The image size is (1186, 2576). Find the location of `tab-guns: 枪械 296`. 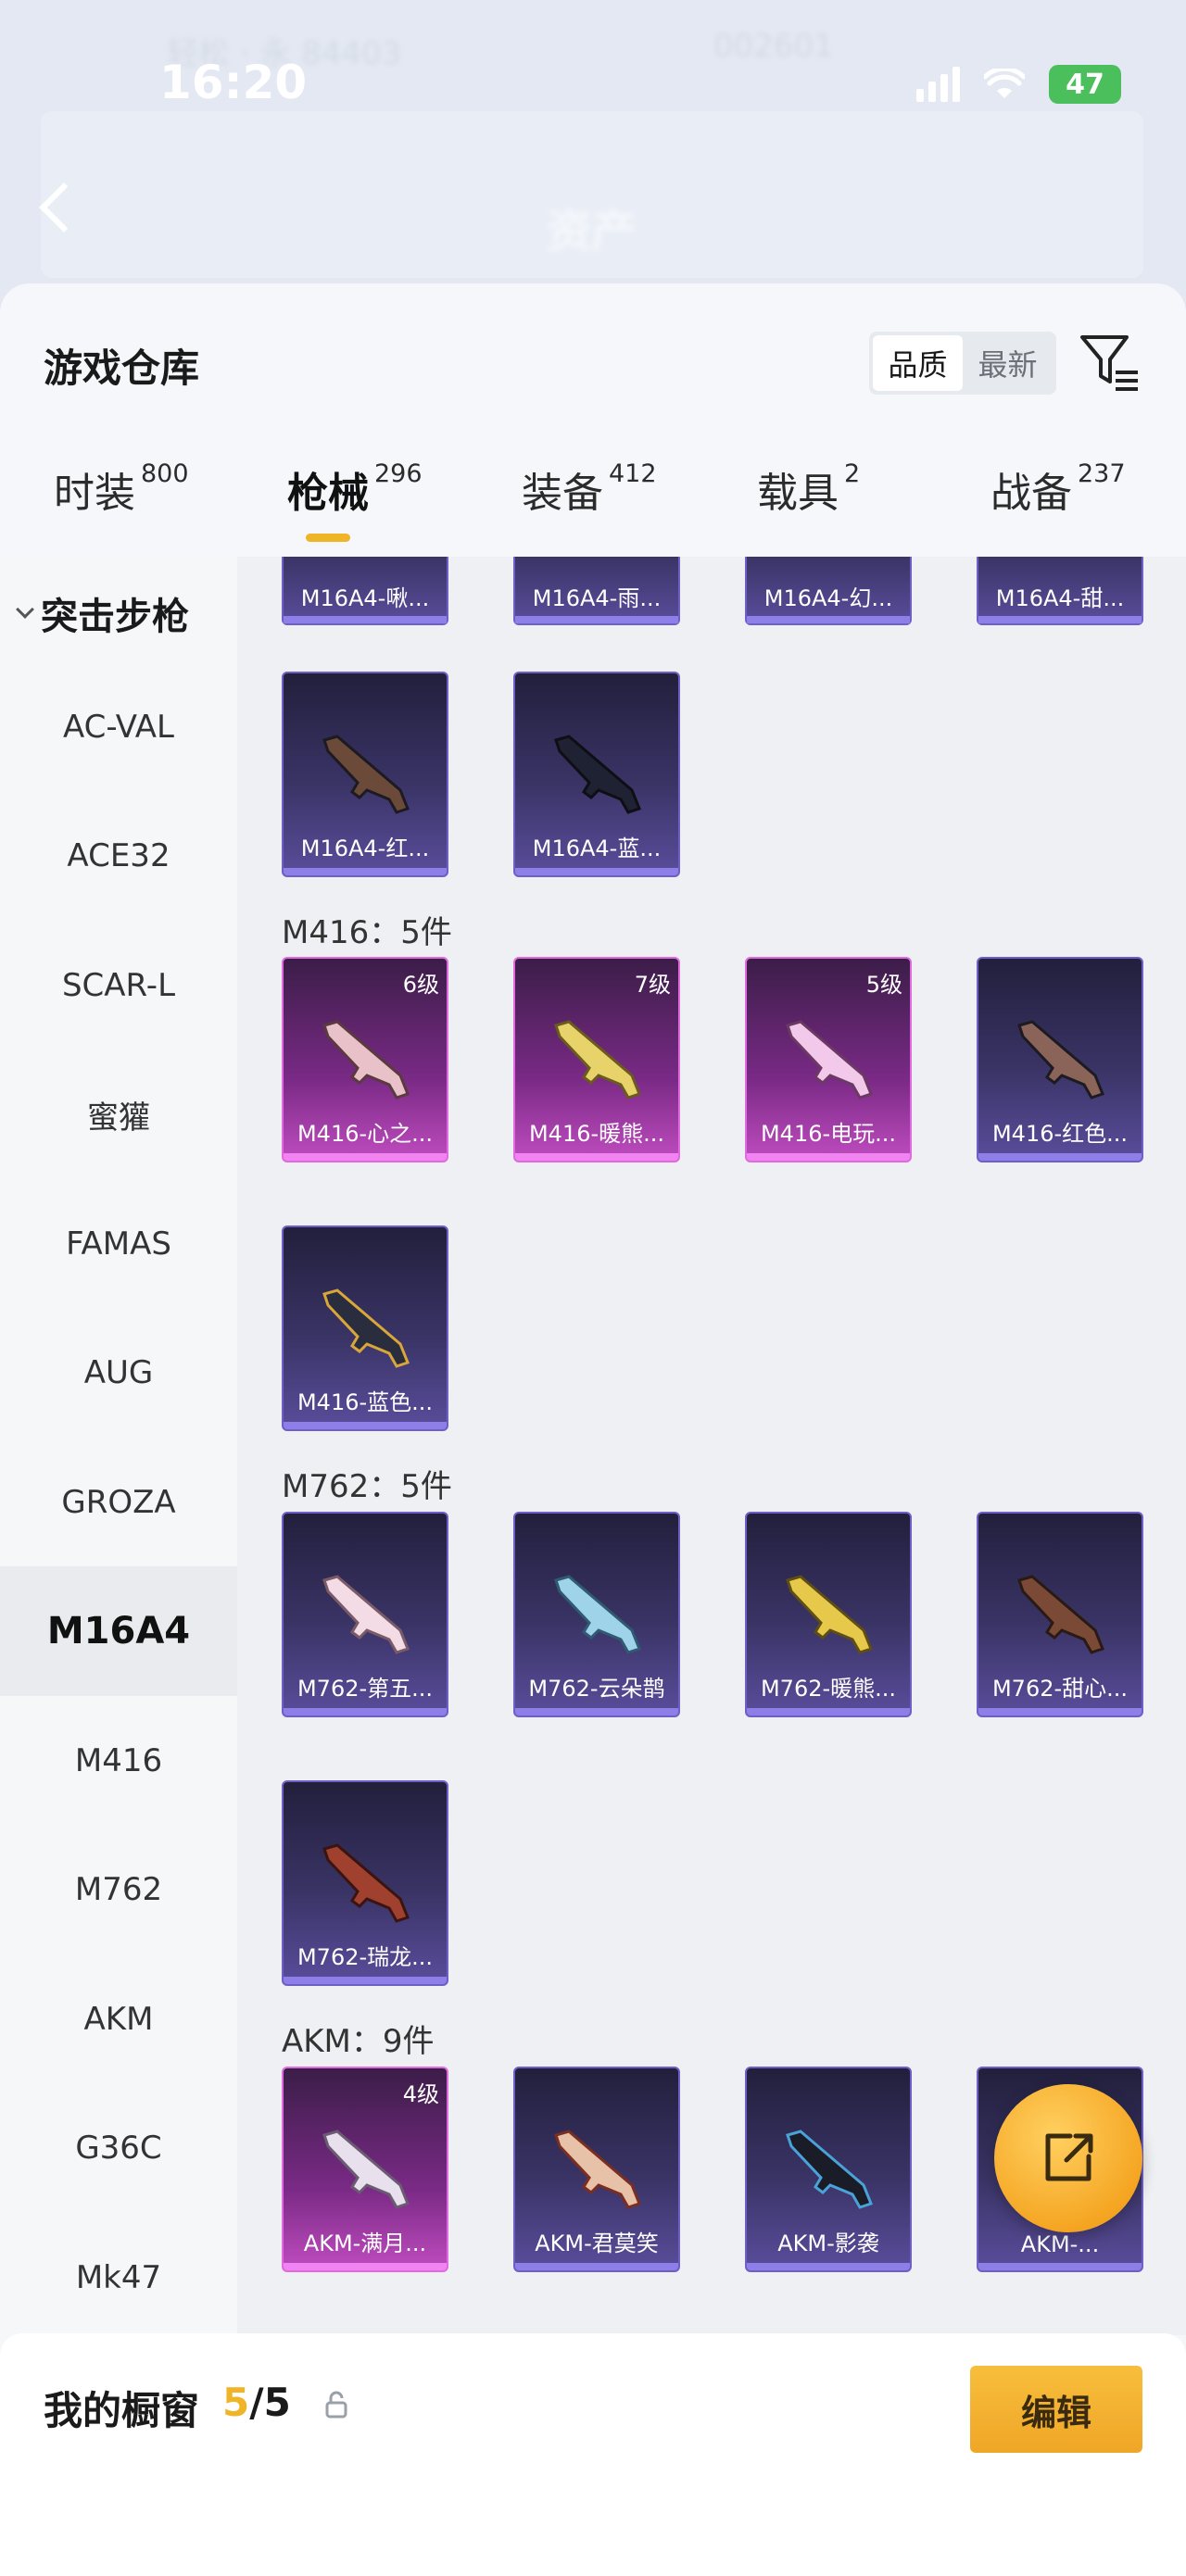

tab-guns: 枪械 296 is located at coordinates (355, 489).